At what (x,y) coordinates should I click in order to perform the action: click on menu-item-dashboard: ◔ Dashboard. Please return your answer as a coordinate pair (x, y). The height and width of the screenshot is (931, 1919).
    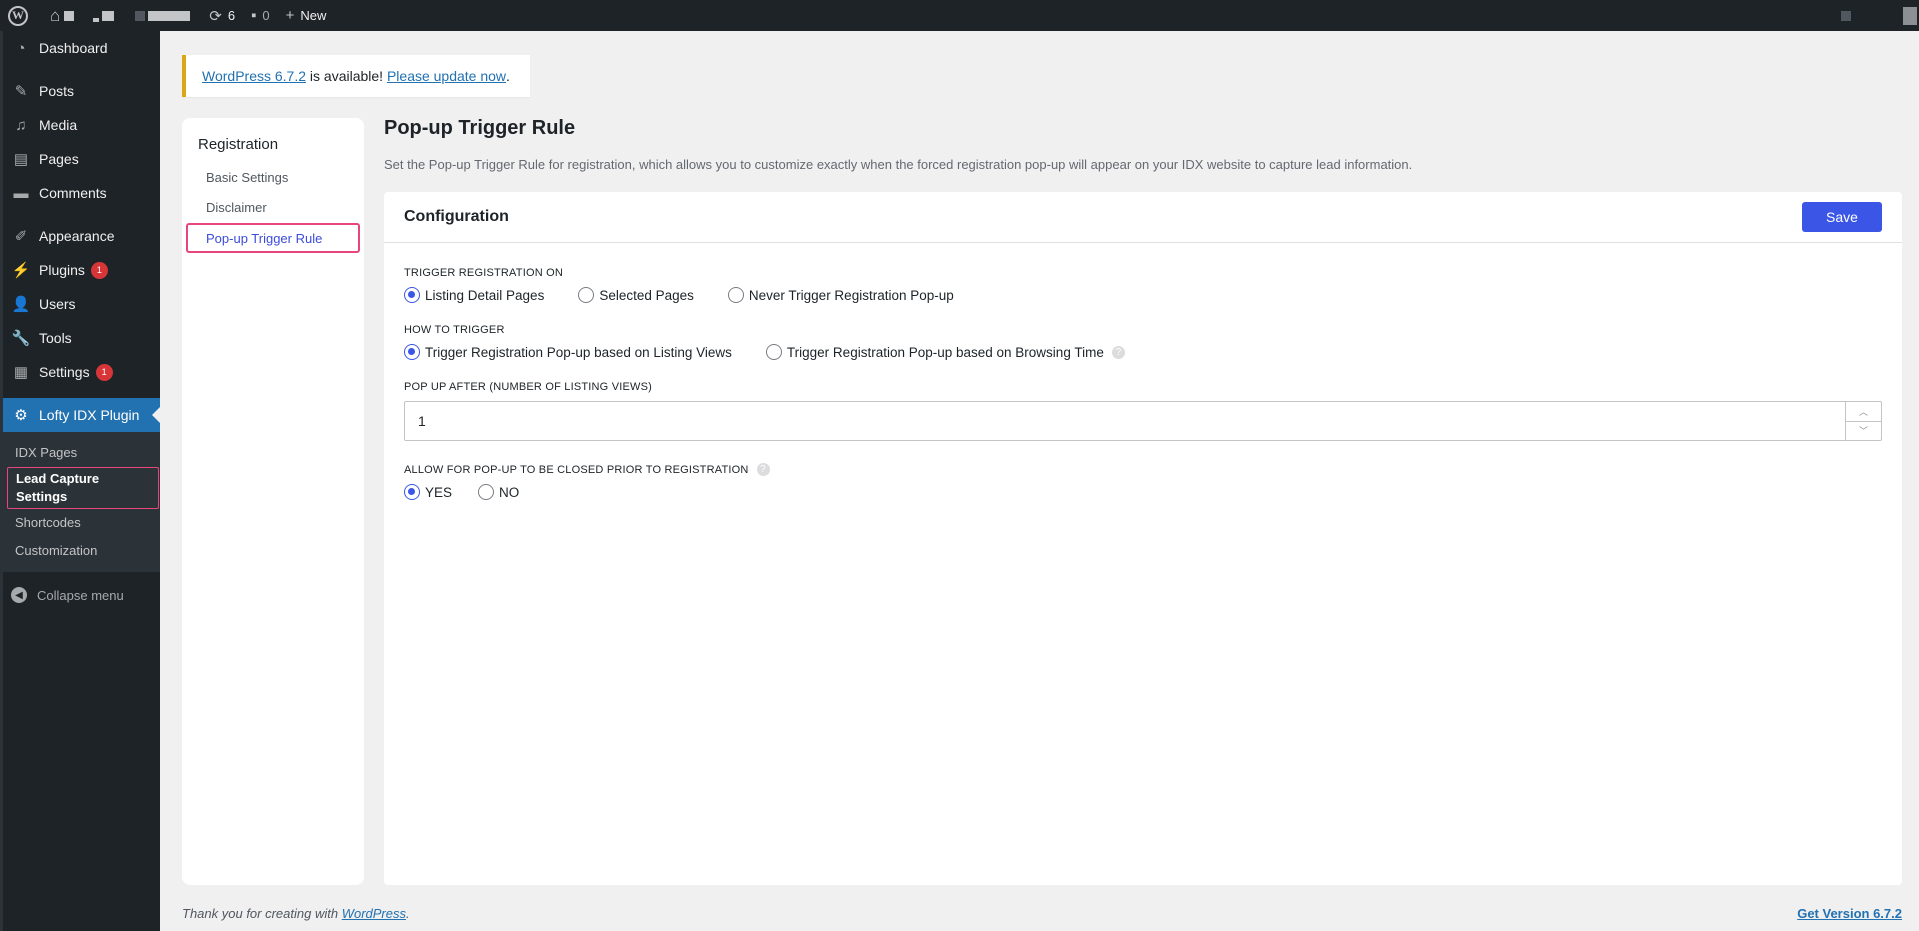
    Looking at the image, I should click on (81, 48).